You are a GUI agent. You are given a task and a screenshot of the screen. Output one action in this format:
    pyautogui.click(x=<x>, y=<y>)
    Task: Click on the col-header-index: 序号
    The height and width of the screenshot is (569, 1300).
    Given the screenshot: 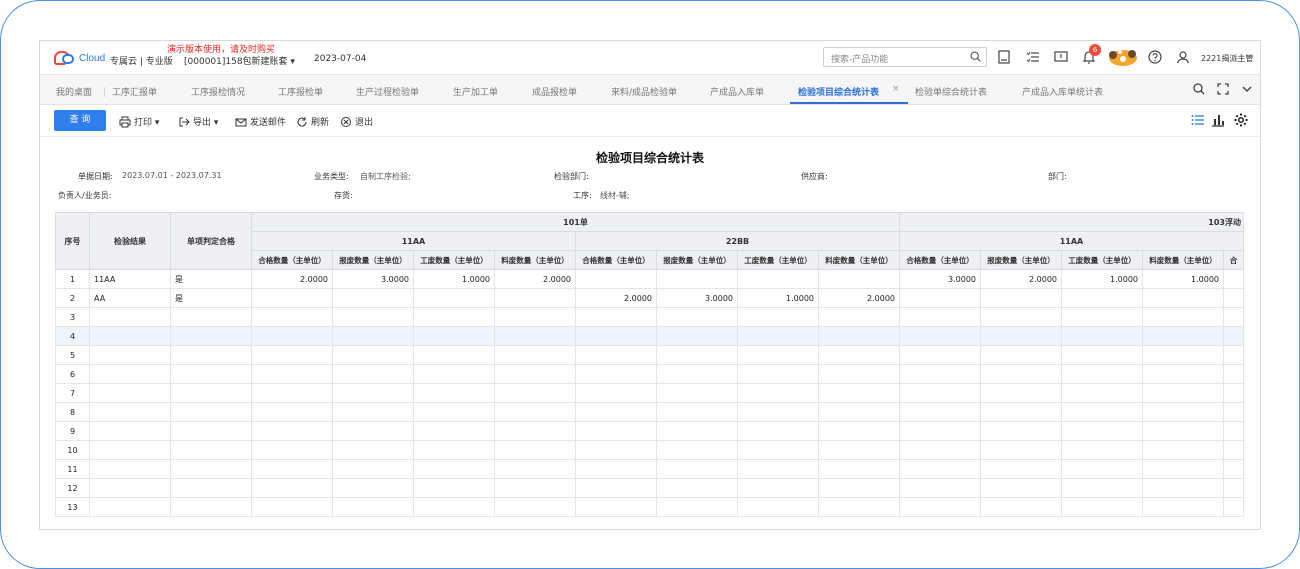 What is the action you would take?
    pyautogui.click(x=72, y=241)
    